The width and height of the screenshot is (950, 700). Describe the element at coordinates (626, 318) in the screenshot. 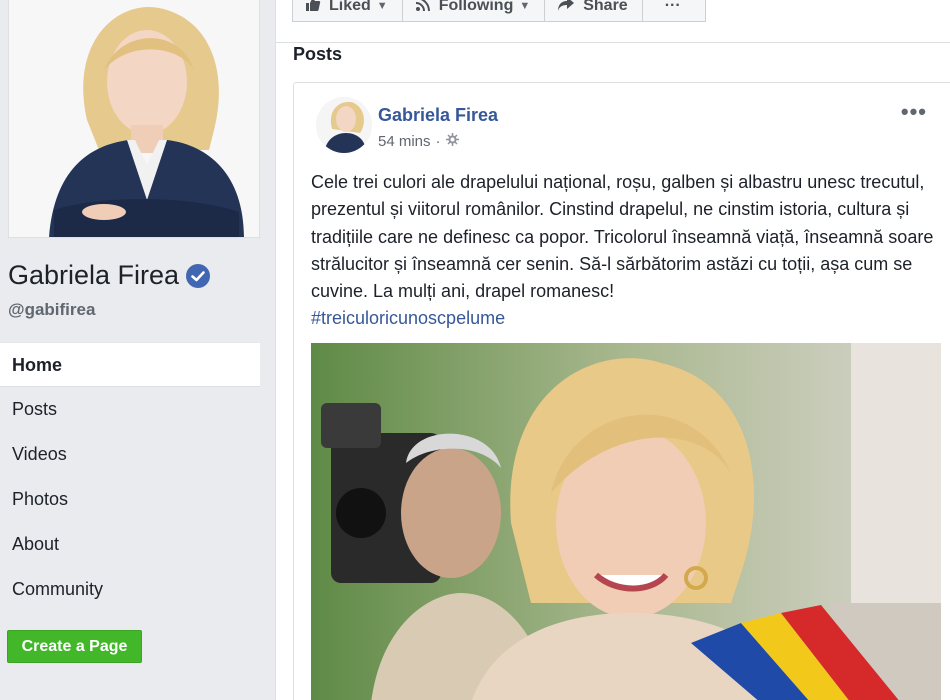

I see `post-hashtag: #treiculoricunoscpelume` at that location.